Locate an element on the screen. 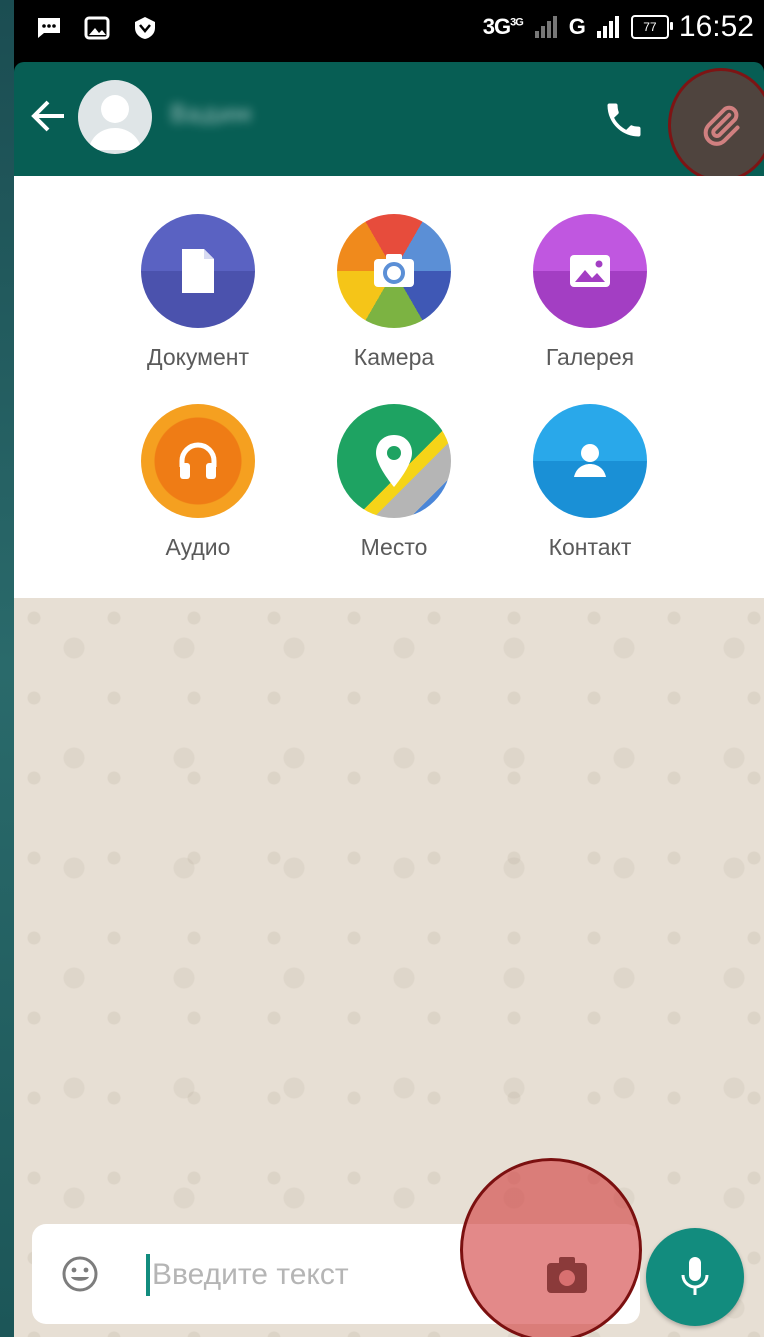 Image resolution: width=764 pixels, height=1337 pixels. document-icon is located at coordinates (198, 271).